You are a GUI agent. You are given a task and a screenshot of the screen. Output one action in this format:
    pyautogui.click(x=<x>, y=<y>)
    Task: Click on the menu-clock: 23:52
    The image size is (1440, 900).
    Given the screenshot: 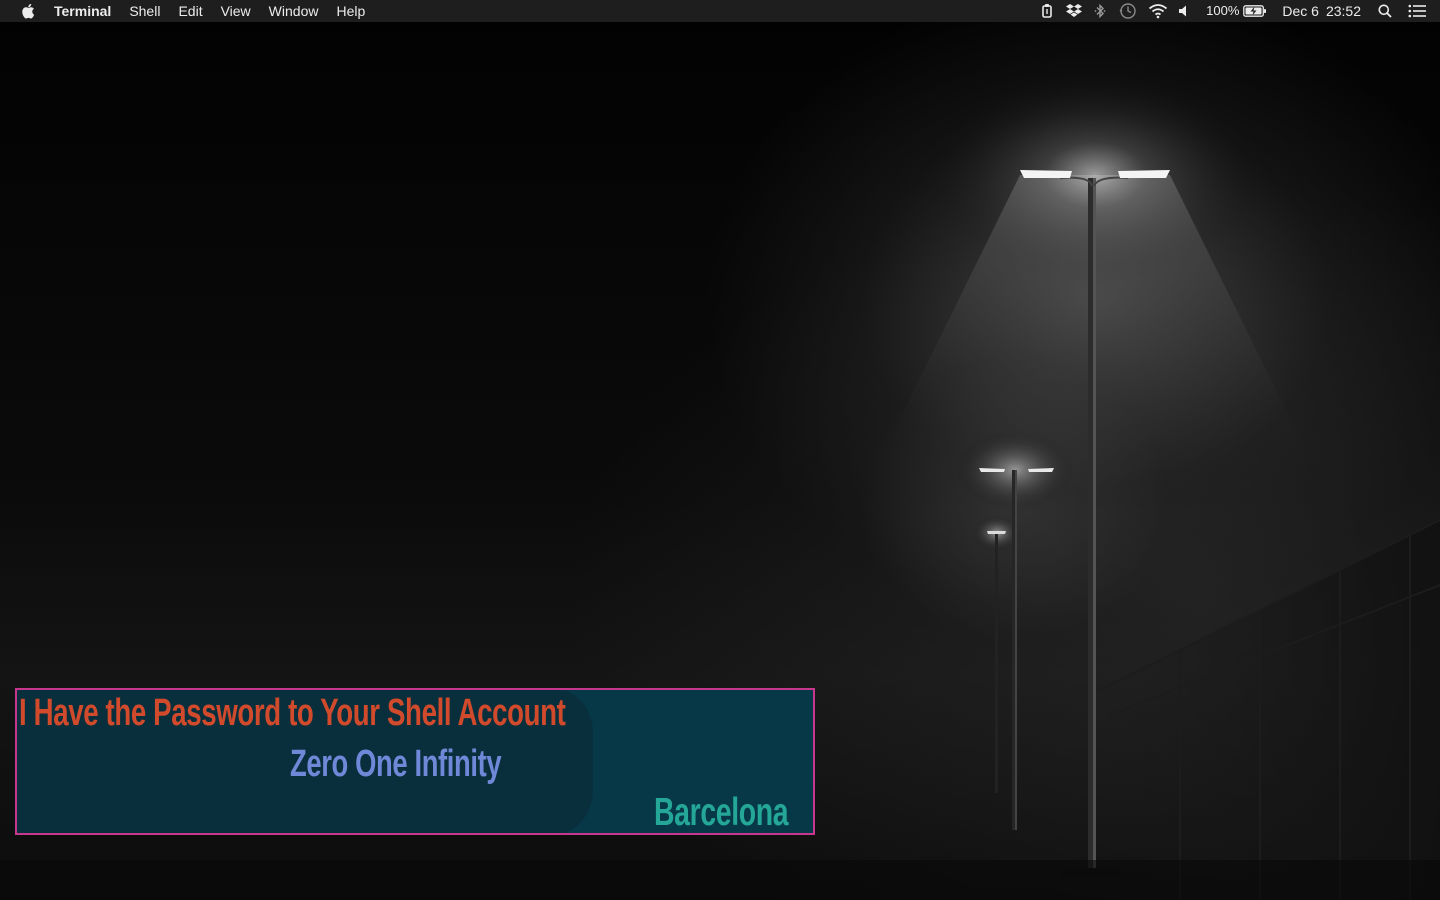 What is the action you would take?
    pyautogui.click(x=1343, y=11)
    